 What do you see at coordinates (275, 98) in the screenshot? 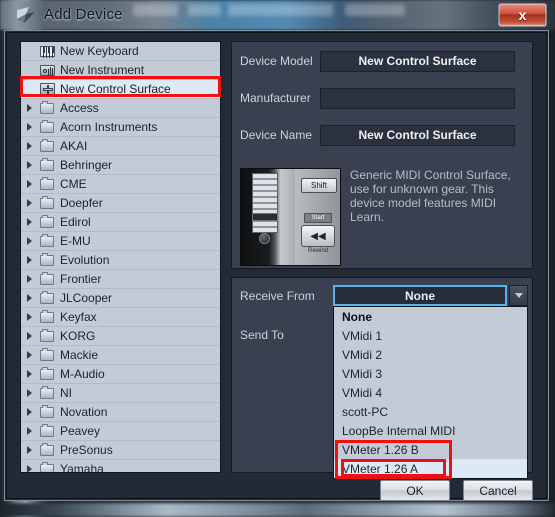
I see `field-label: Manufacturer` at bounding box center [275, 98].